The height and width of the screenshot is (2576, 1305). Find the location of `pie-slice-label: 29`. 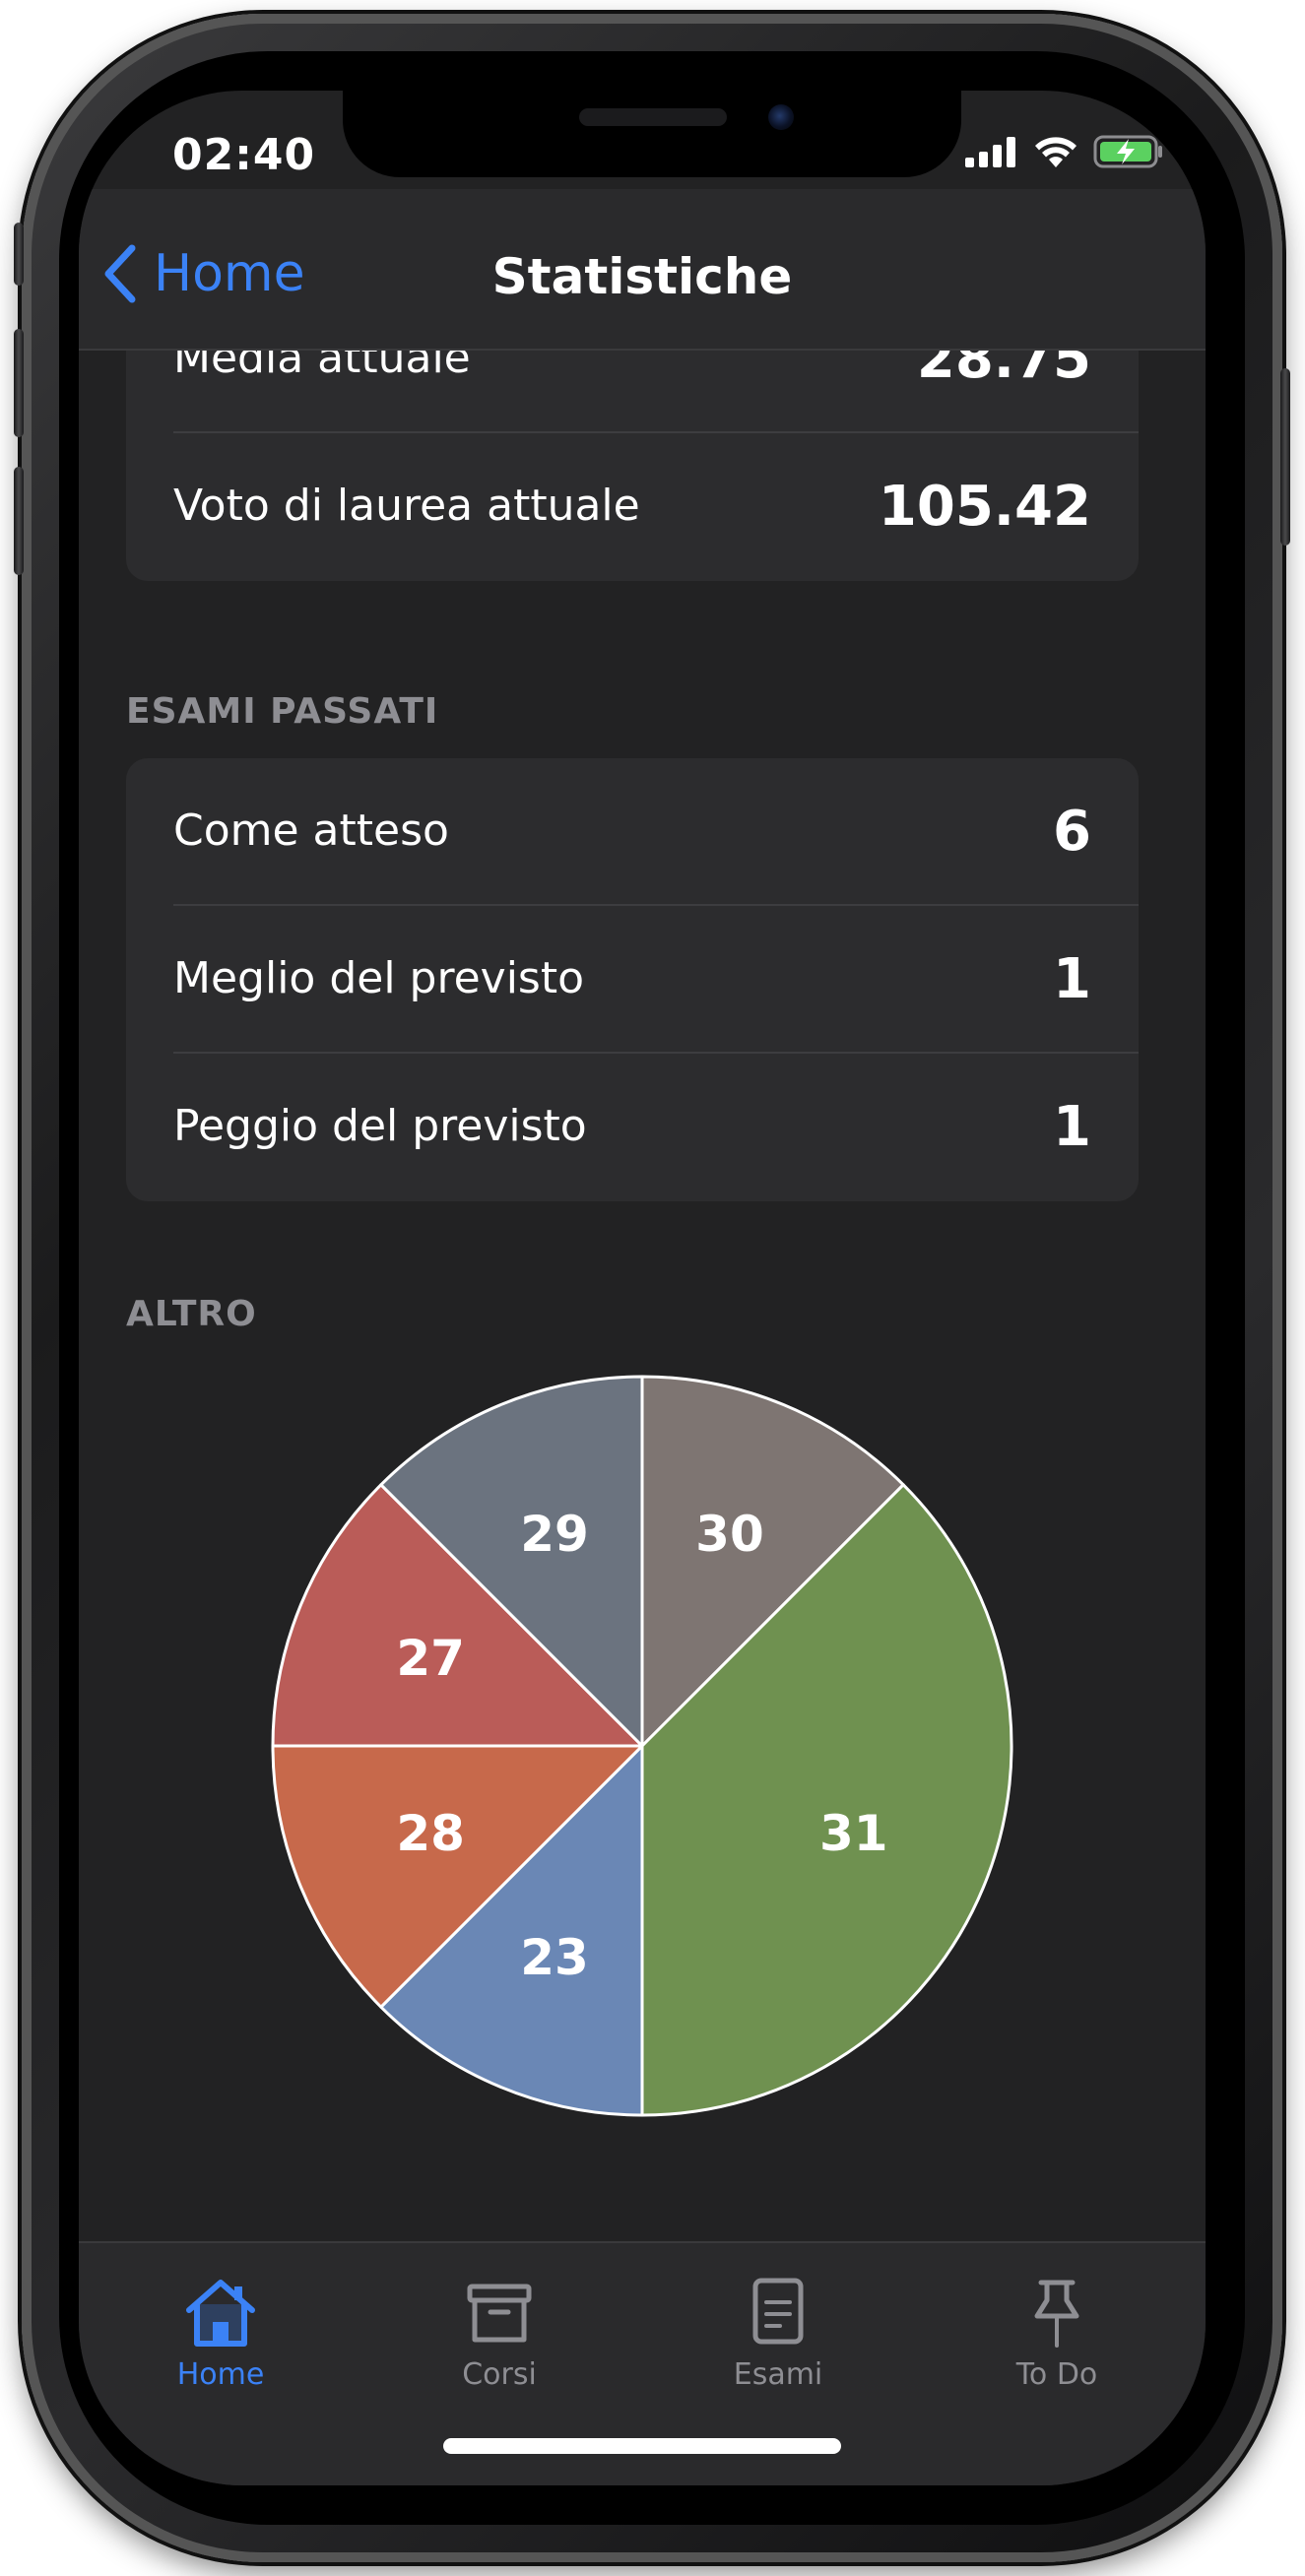

pie-slice-label: 29 is located at coordinates (554, 1534).